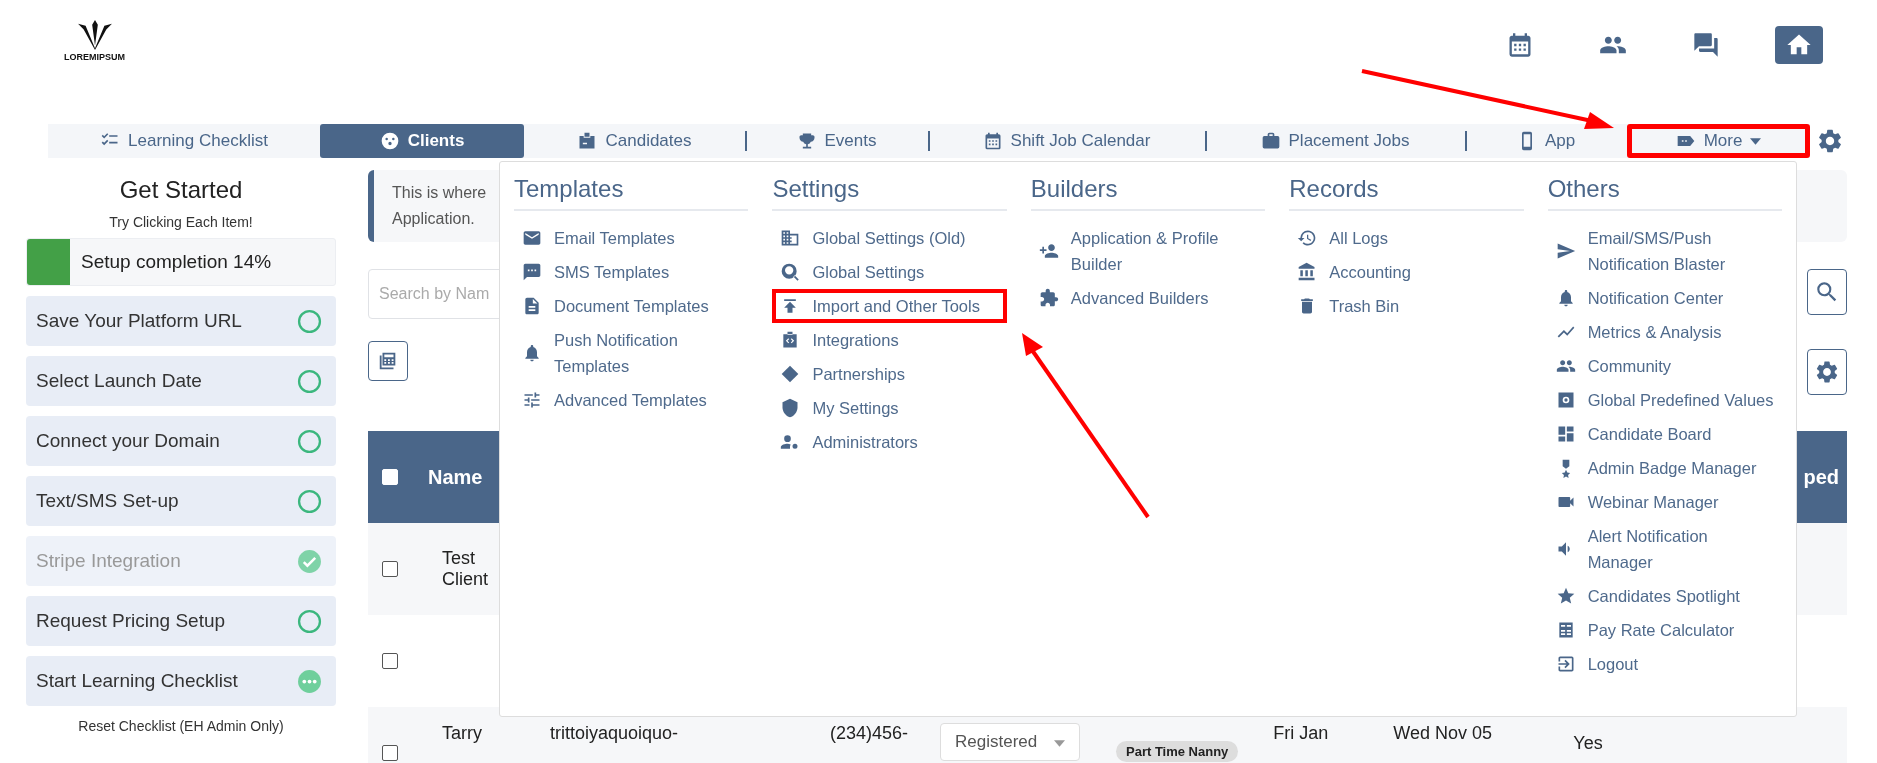 This screenshot has width=1877, height=763. I want to click on menu-item: Trash Bin, so click(1406, 306).